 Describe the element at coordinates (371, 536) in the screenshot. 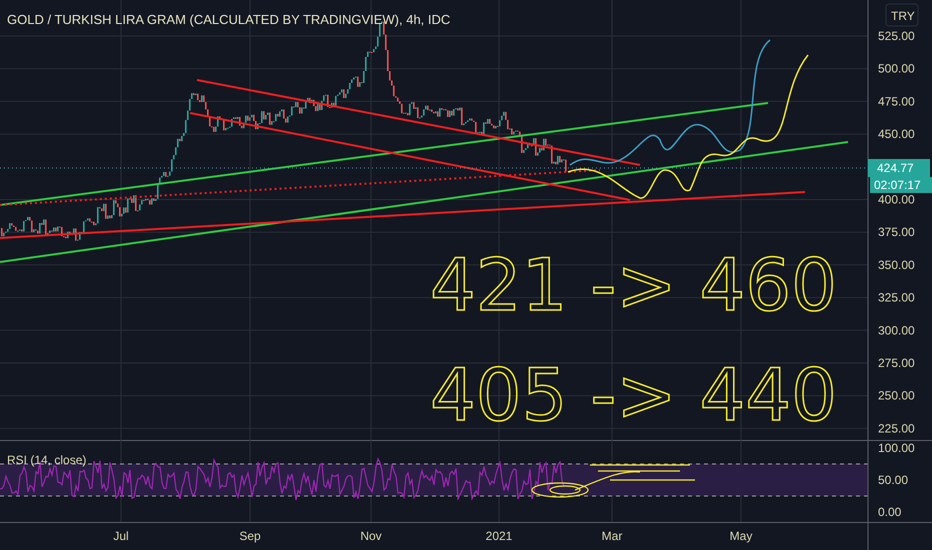

I see `time-axis-label: Nov` at that location.